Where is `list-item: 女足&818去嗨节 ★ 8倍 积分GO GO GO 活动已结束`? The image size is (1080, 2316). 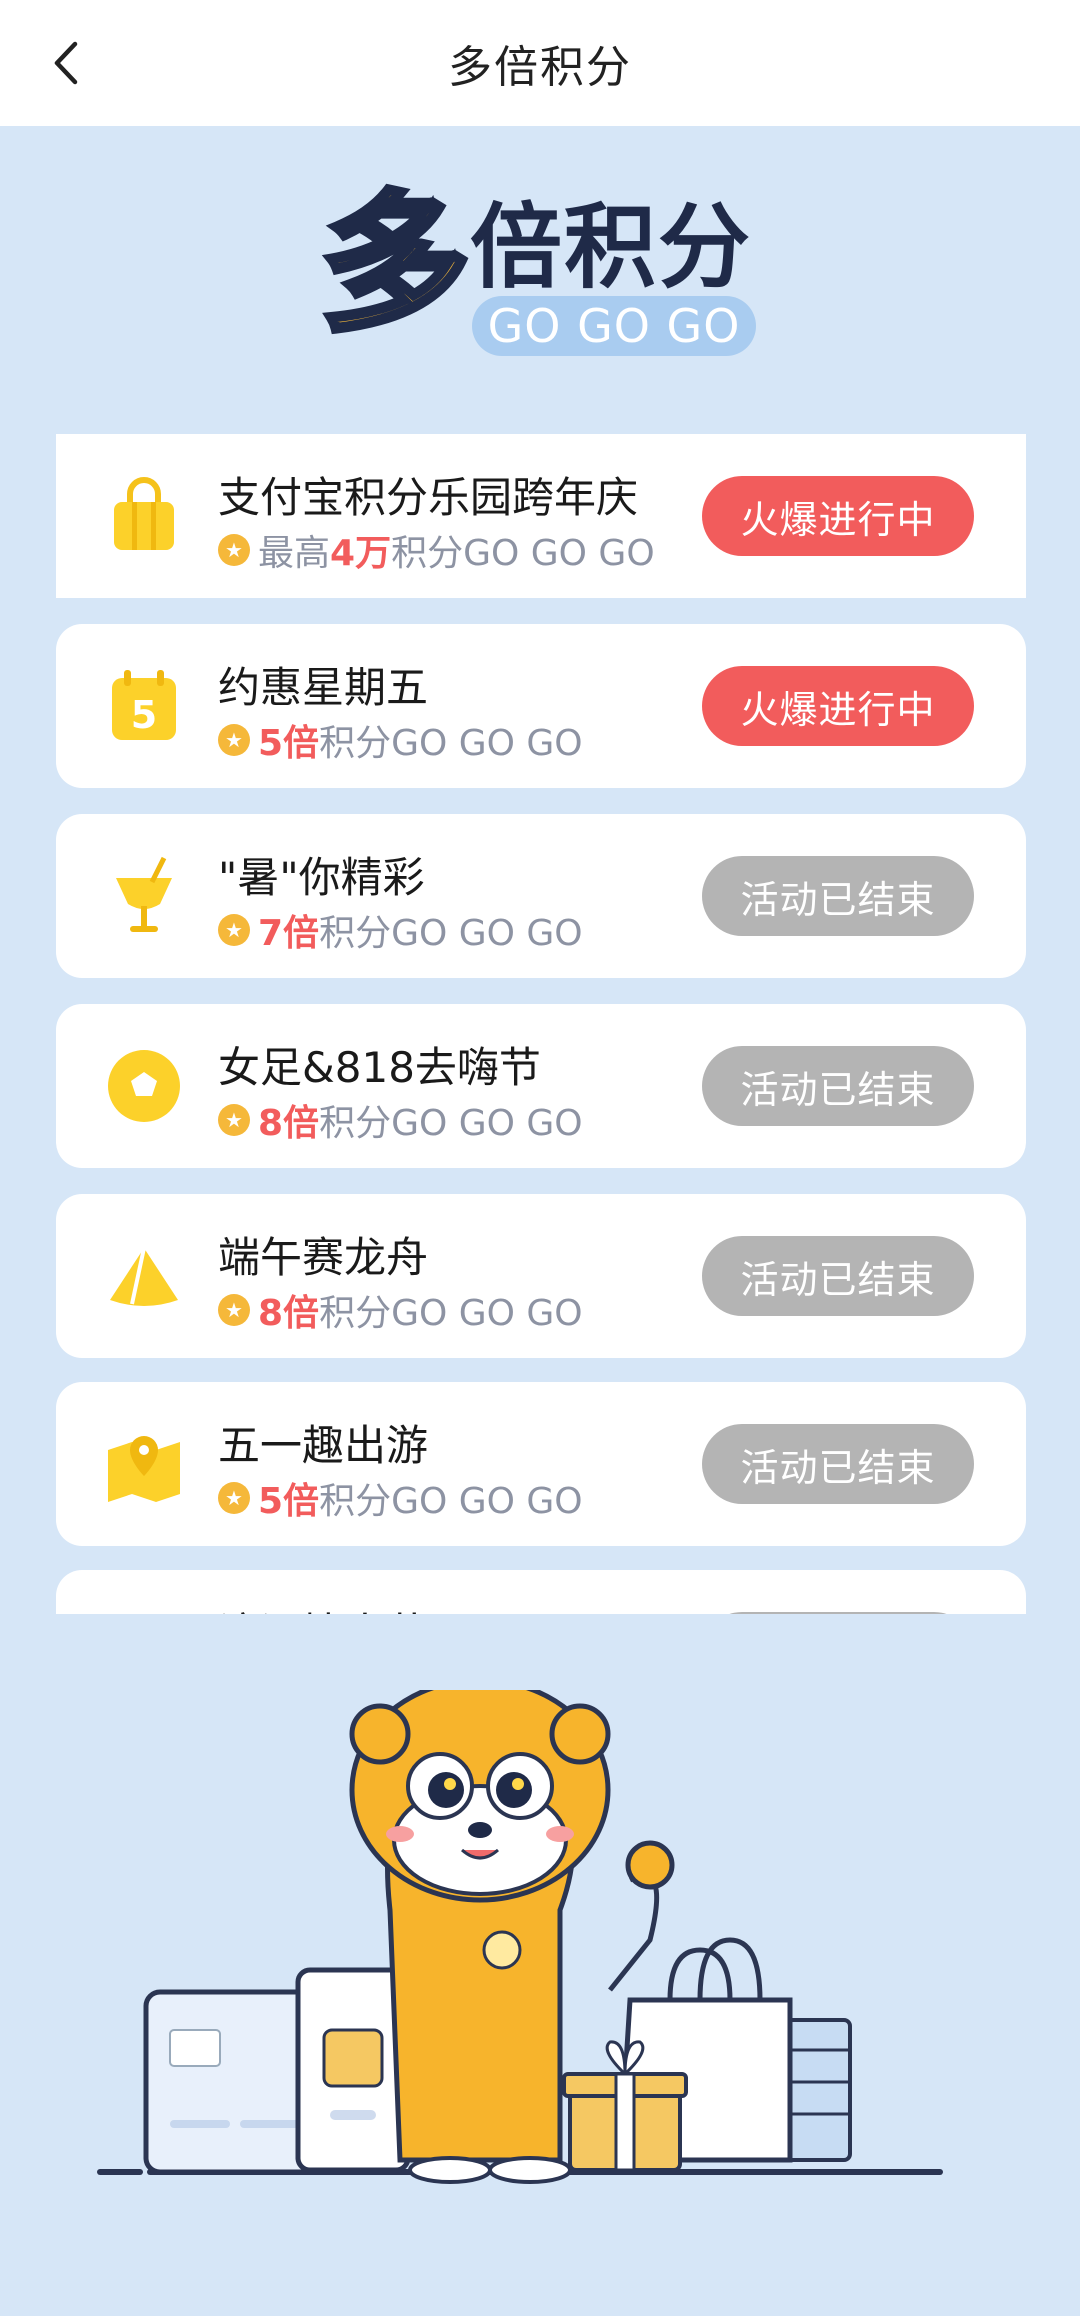 list-item: 女足&818去嗨节 ★ 8倍 积分GO GO GO 活动已结束 is located at coordinates (541, 1086).